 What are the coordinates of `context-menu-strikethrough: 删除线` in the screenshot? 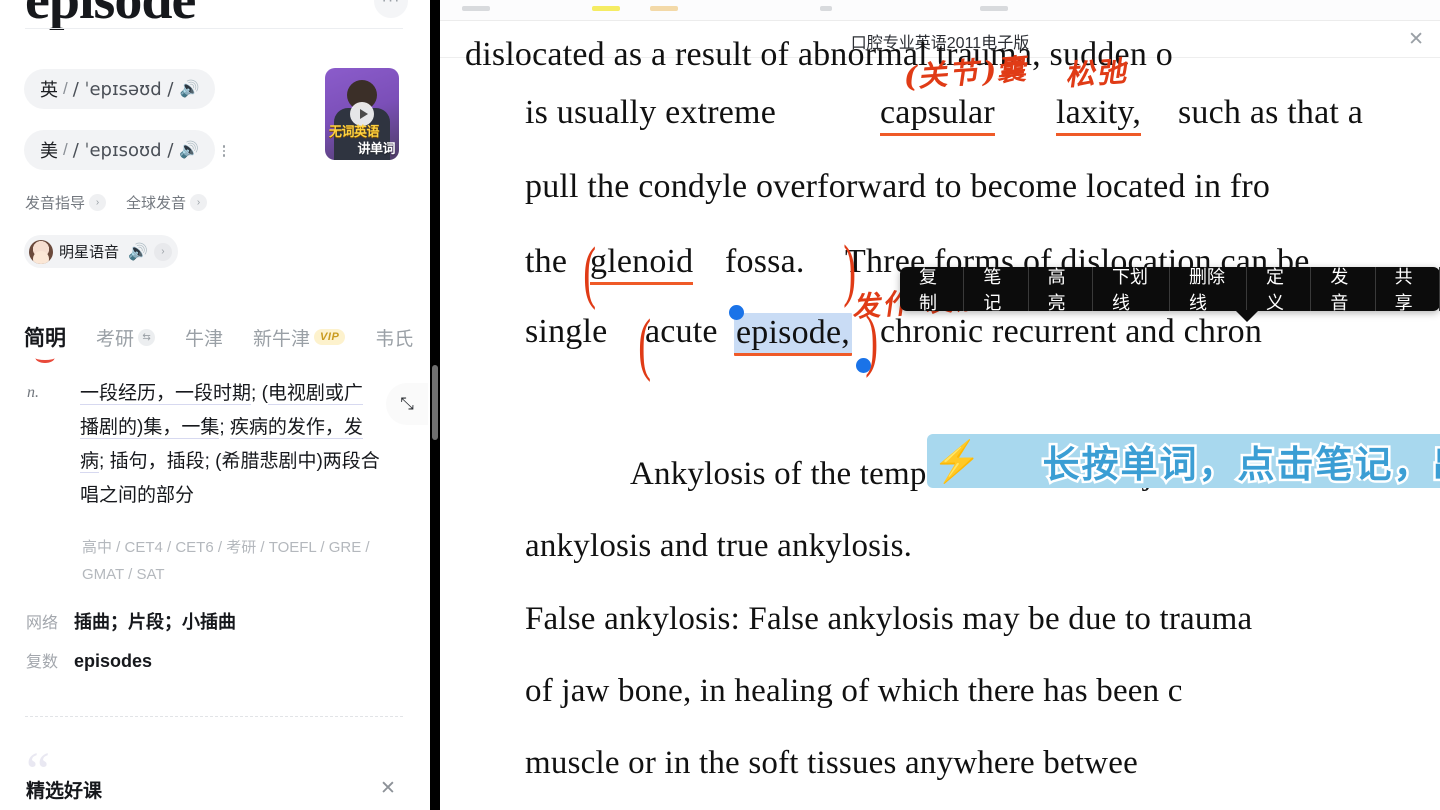 It's located at (1208, 290).